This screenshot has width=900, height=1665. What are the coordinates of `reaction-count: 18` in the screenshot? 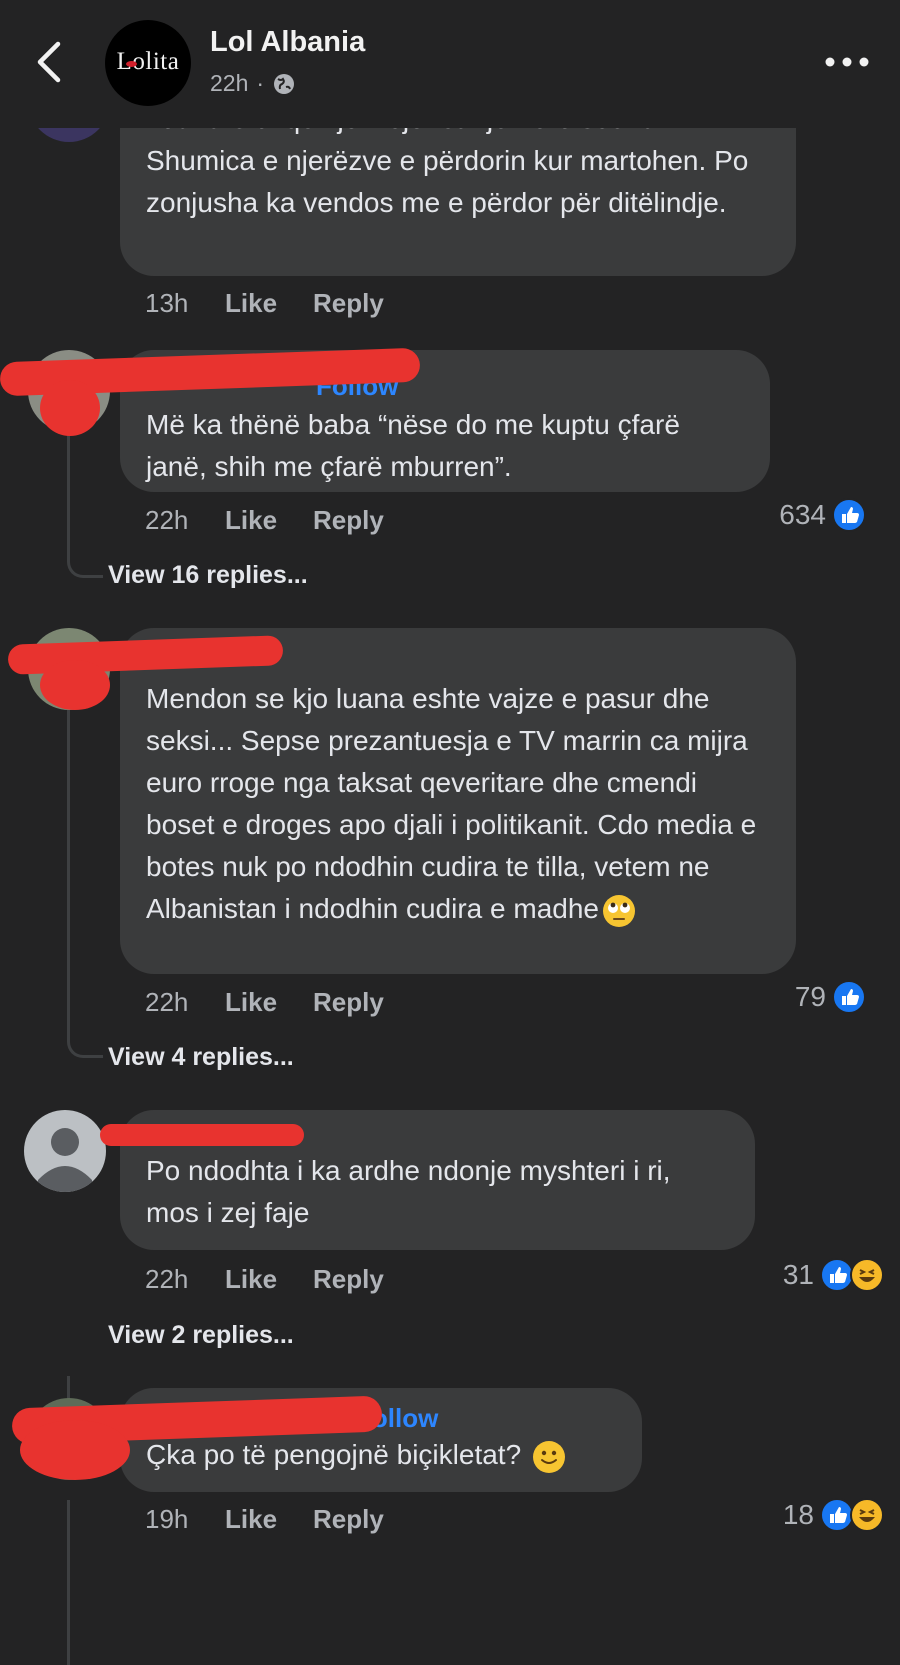 It's located at (798, 1514).